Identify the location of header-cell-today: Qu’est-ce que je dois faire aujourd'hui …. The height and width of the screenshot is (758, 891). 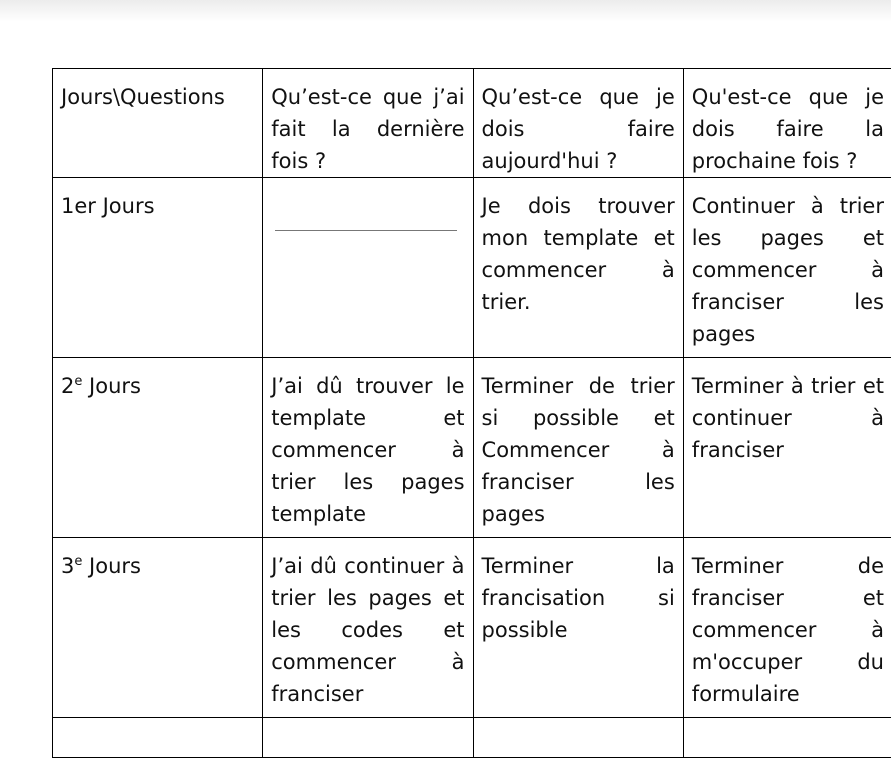
(578, 123).